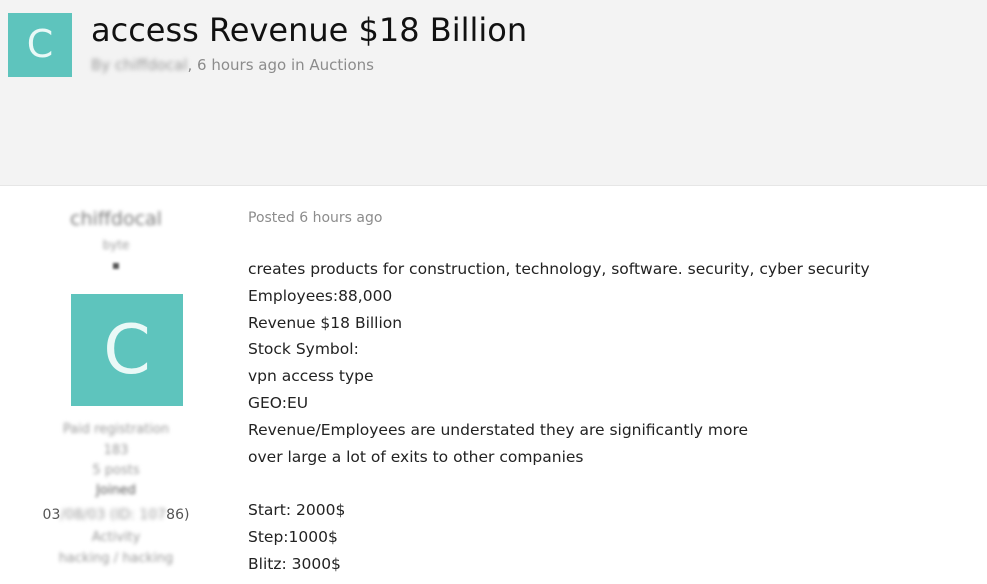 This screenshot has width=987, height=584. I want to click on topic-author-avatar: C, so click(40, 45).